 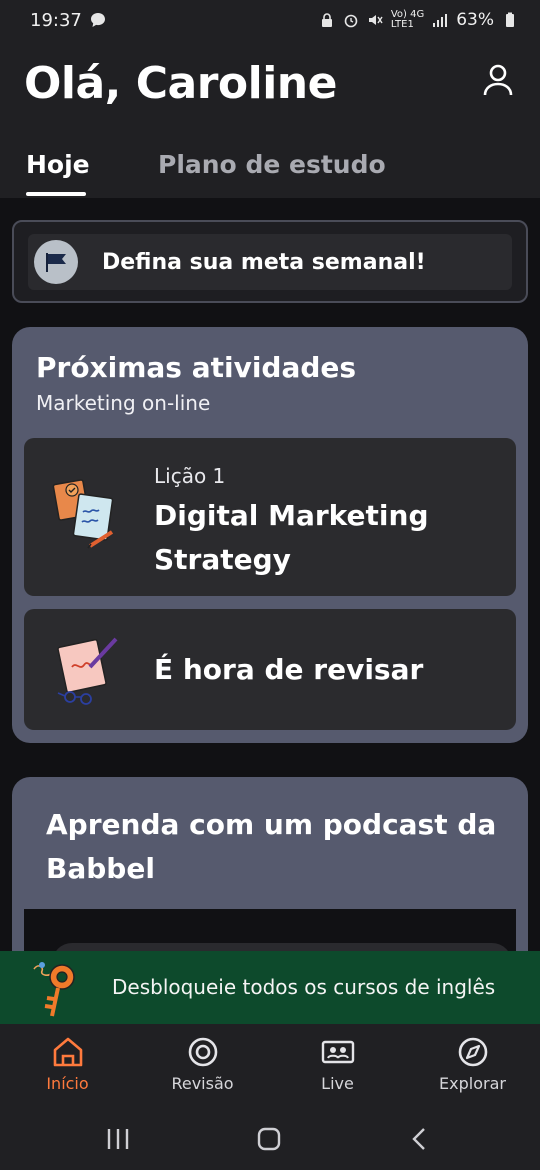 What do you see at coordinates (83, 514) in the screenshot?
I see `lesson-illustration-icon` at bounding box center [83, 514].